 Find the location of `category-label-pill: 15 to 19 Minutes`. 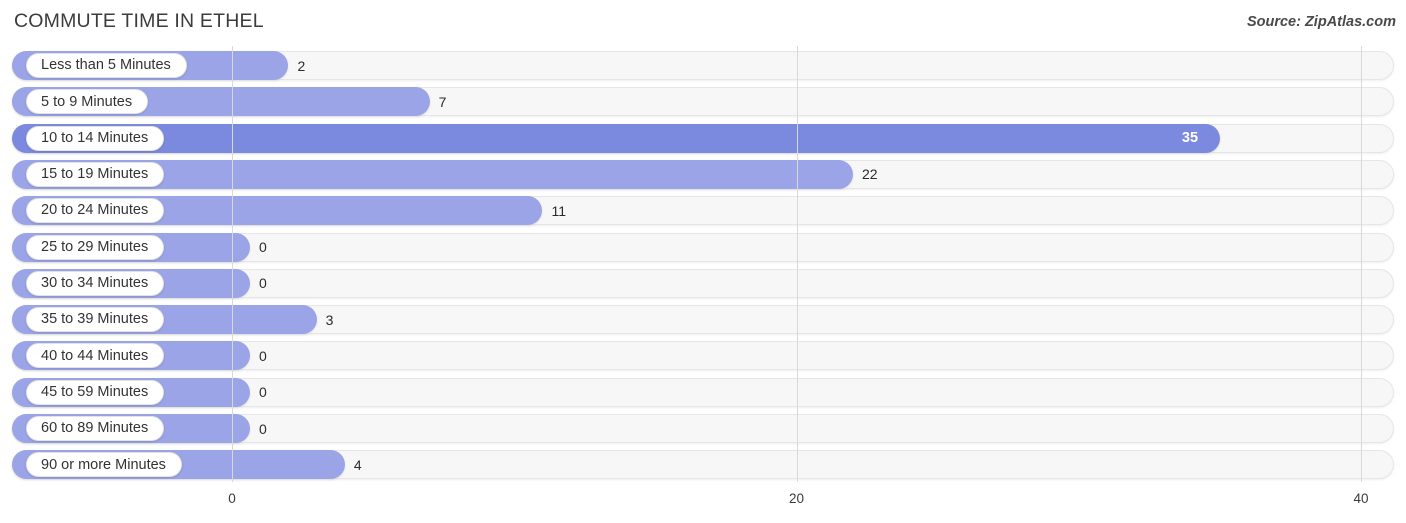

category-label-pill: 15 to 19 Minutes is located at coordinates (95, 174).